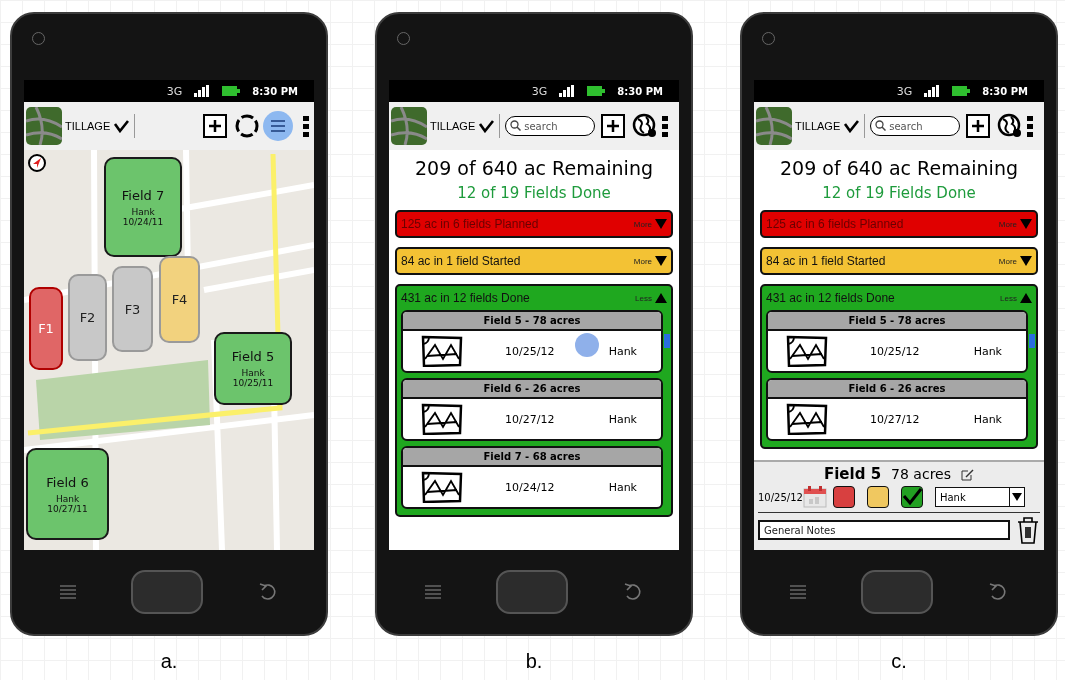 The height and width of the screenshot is (680, 1065). What do you see at coordinates (253, 356) in the screenshot?
I see `field-label: Field 5` at bounding box center [253, 356].